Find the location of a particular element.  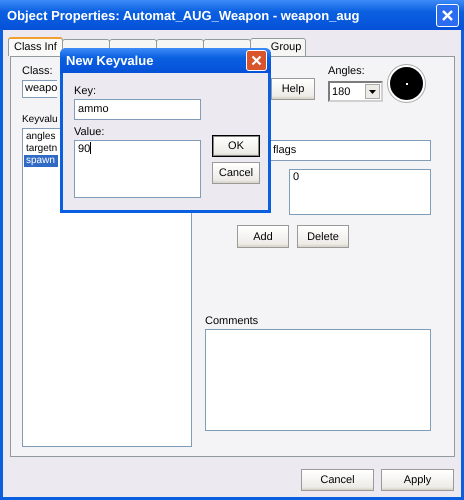

text-cursor is located at coordinates (91, 148).